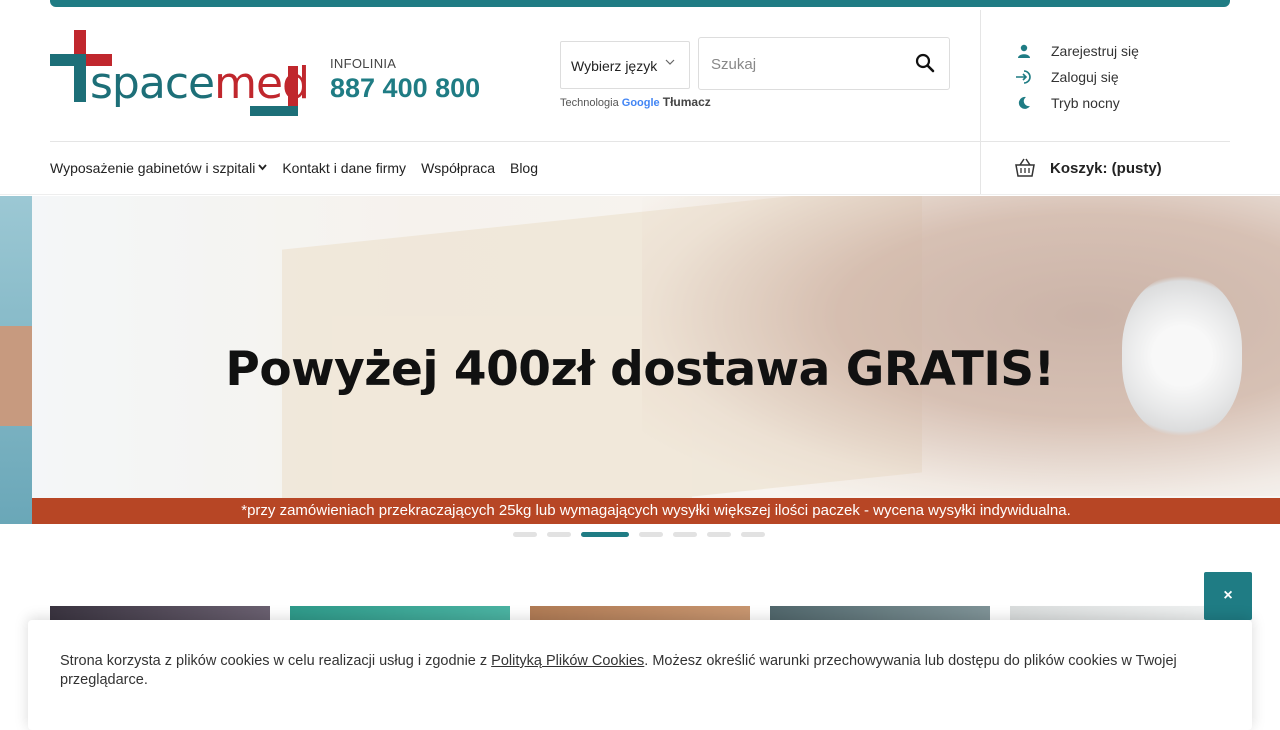 This screenshot has height=730, width=1280. Describe the element at coordinates (153, 168) in the screenshot. I see `nav-item-label: Wyposażenie gabinetów i szpitali` at that location.